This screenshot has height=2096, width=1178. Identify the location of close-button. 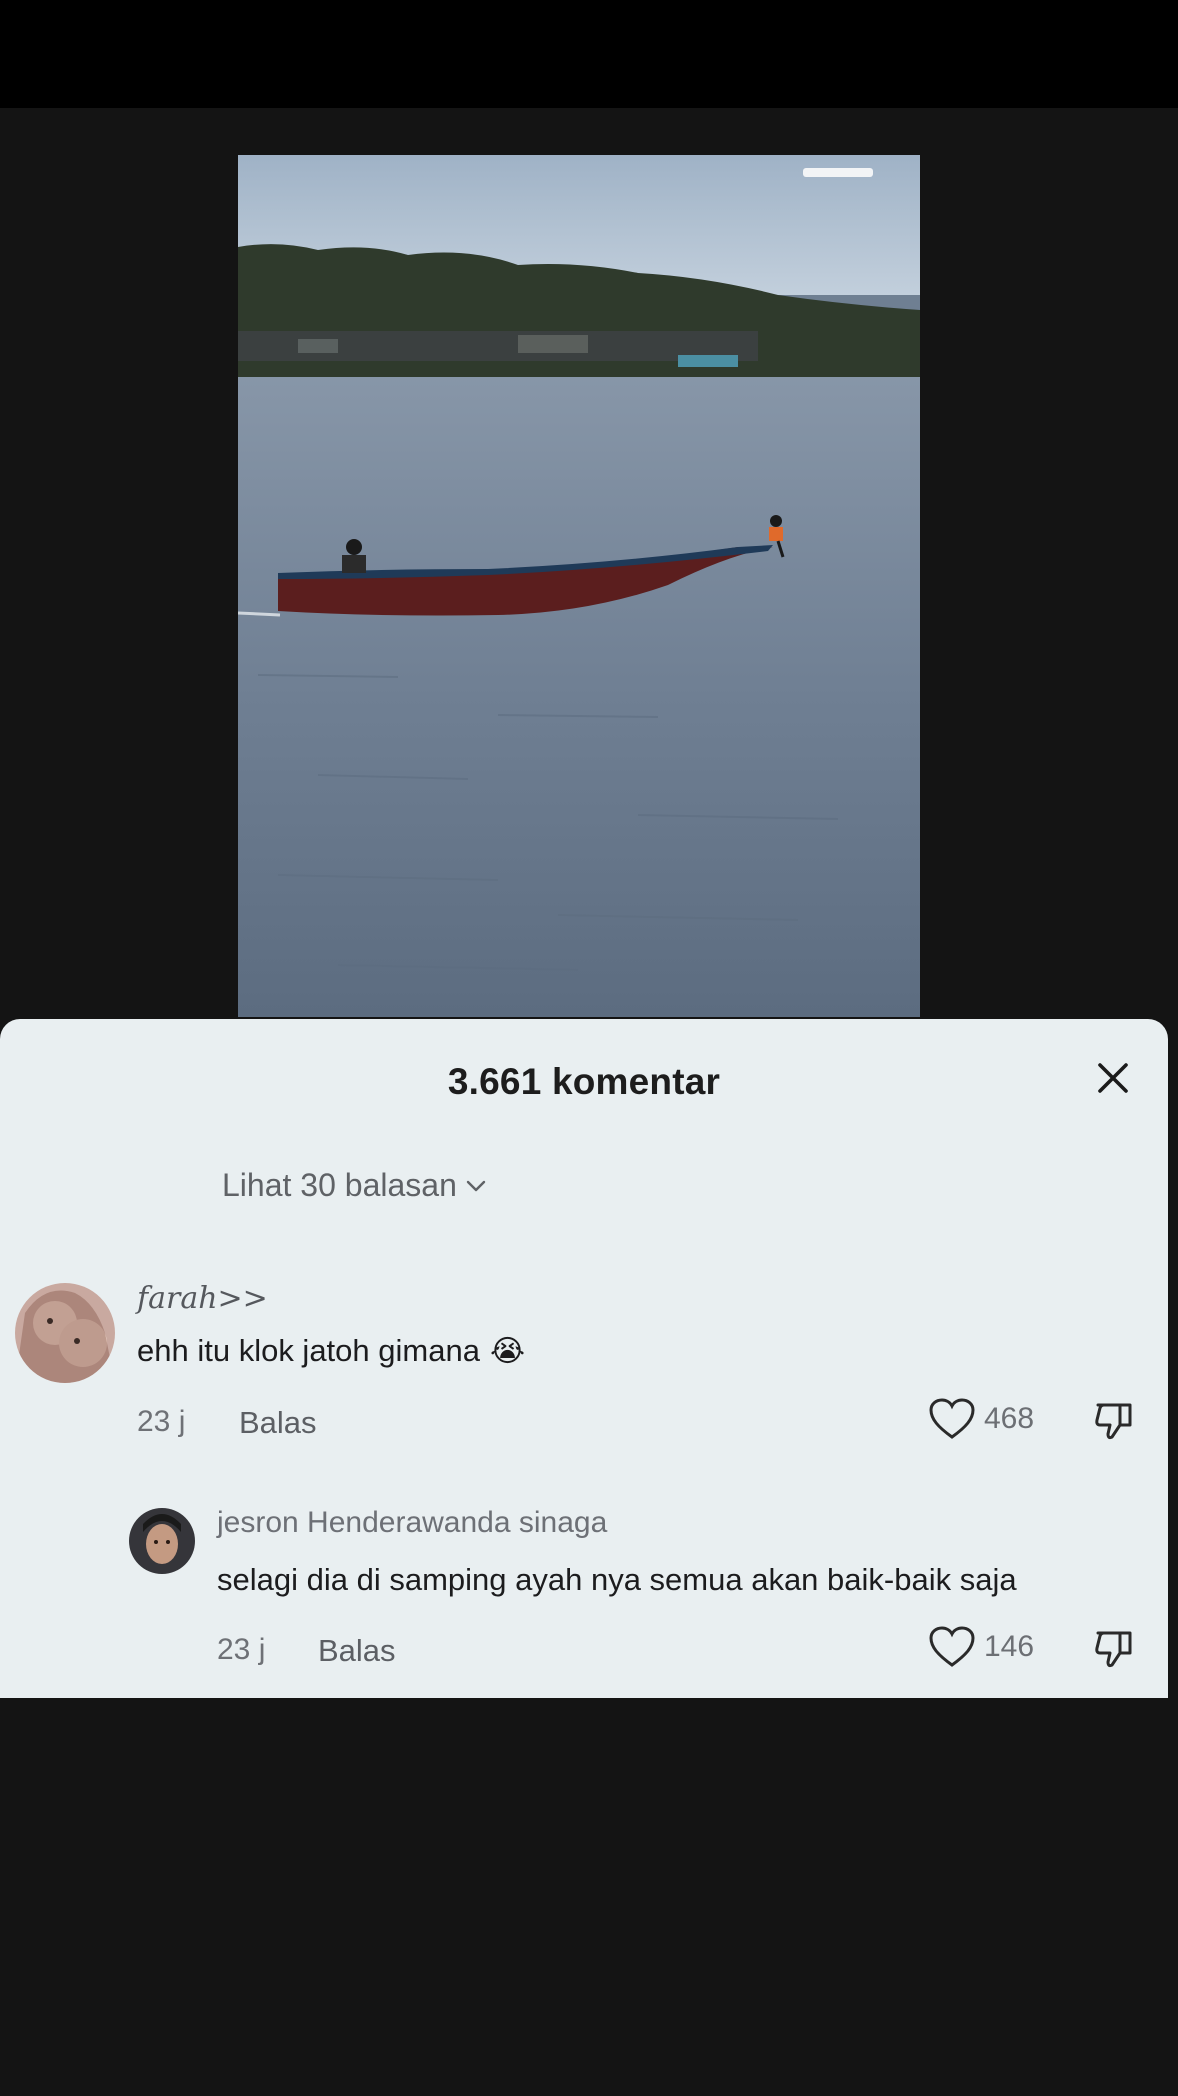
(1113, 1078).